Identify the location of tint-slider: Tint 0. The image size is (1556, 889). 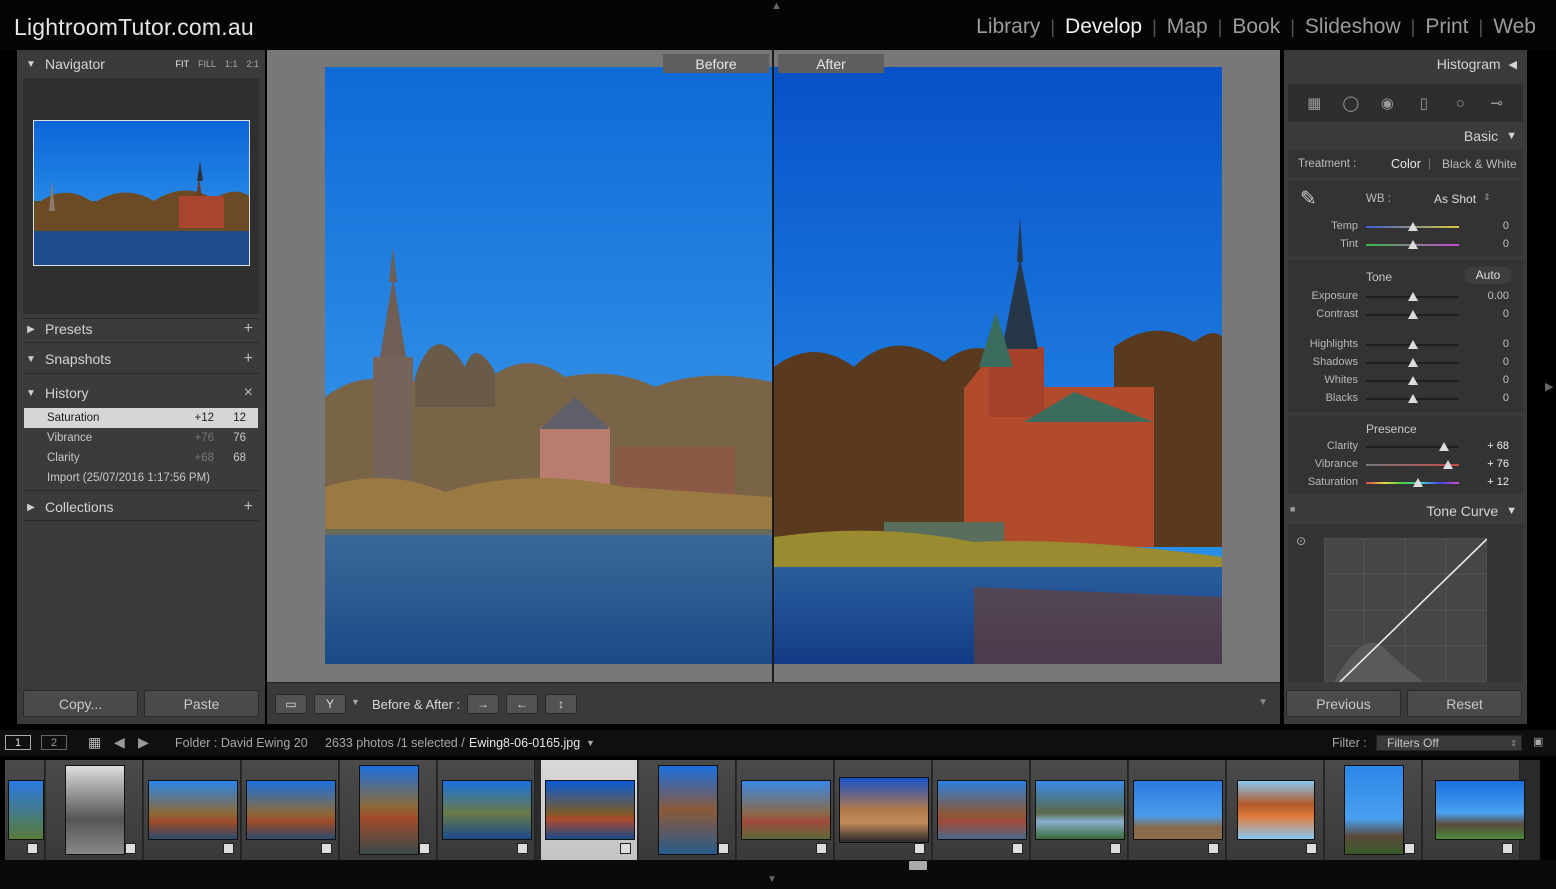
(1405, 245).